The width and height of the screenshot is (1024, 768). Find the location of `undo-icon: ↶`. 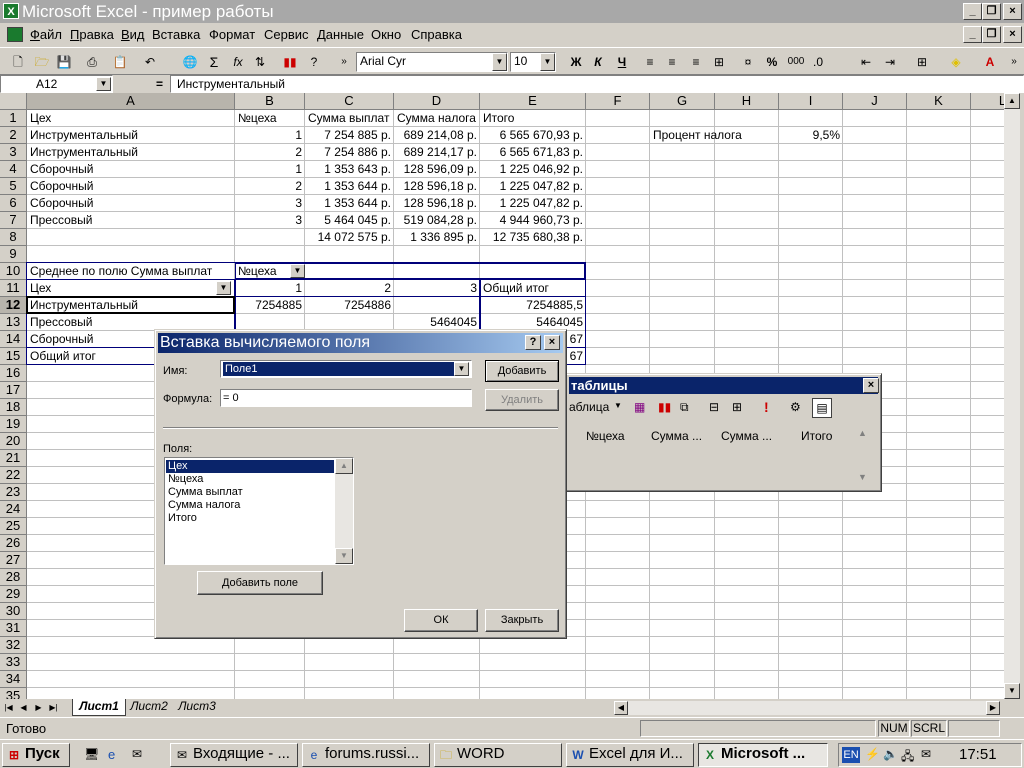

undo-icon: ↶ is located at coordinates (150, 62).